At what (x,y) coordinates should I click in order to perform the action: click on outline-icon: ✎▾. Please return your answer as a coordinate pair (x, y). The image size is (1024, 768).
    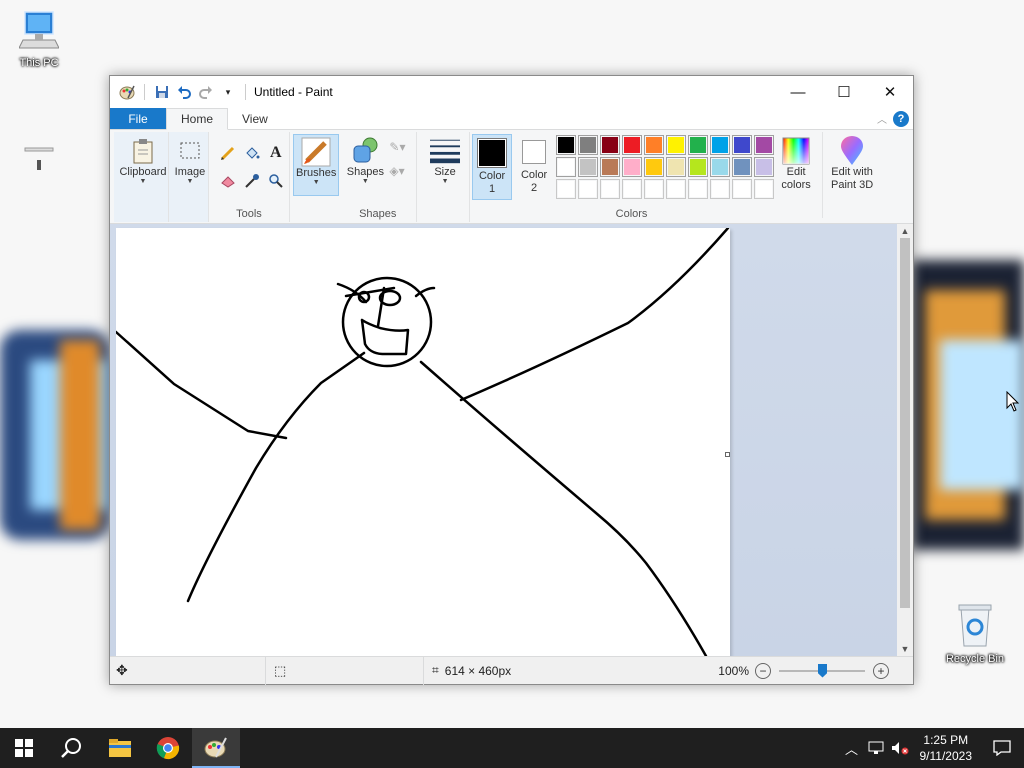
    Looking at the image, I should click on (397, 147).